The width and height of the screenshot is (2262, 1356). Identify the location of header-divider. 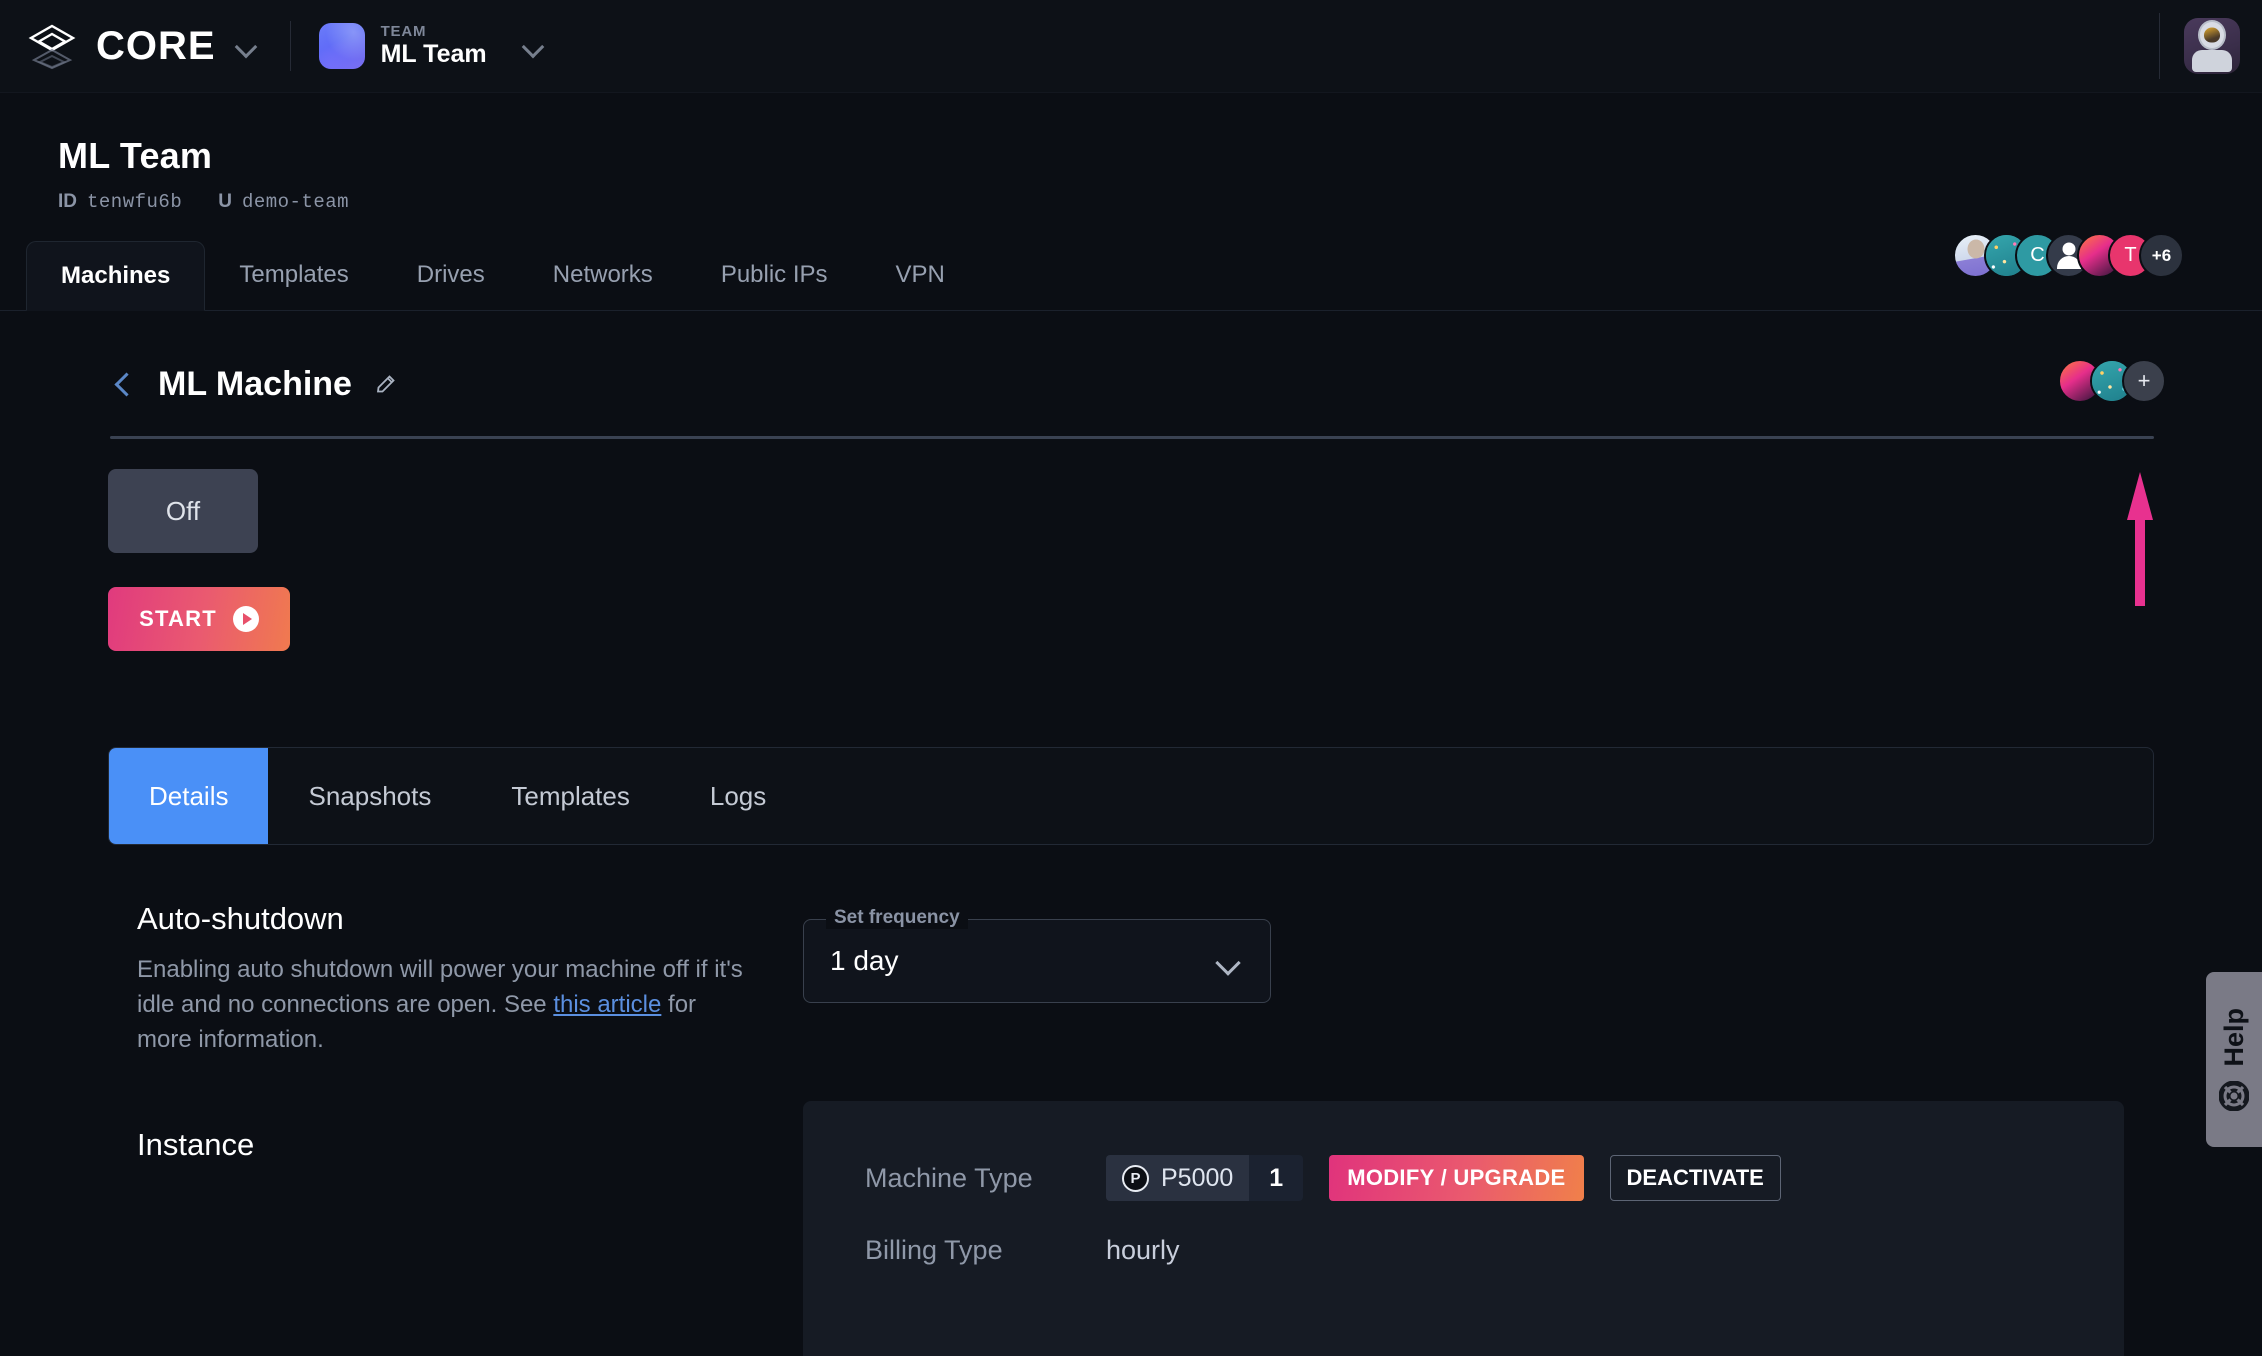
(1132, 437).